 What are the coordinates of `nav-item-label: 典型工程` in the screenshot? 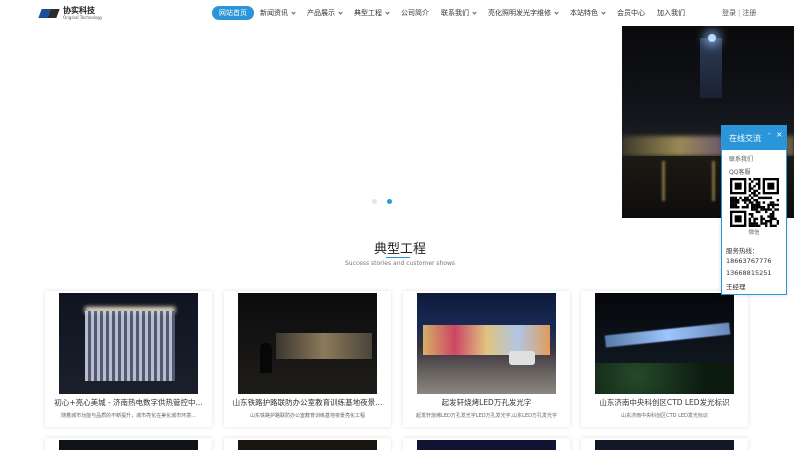 It's located at (368, 13).